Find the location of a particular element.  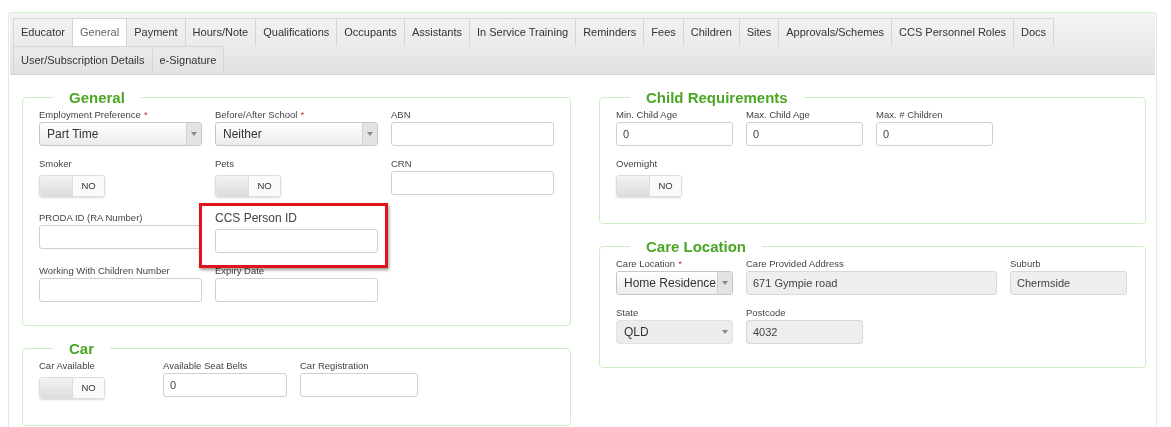

field-label: Employment Preference * is located at coordinates (94, 115).